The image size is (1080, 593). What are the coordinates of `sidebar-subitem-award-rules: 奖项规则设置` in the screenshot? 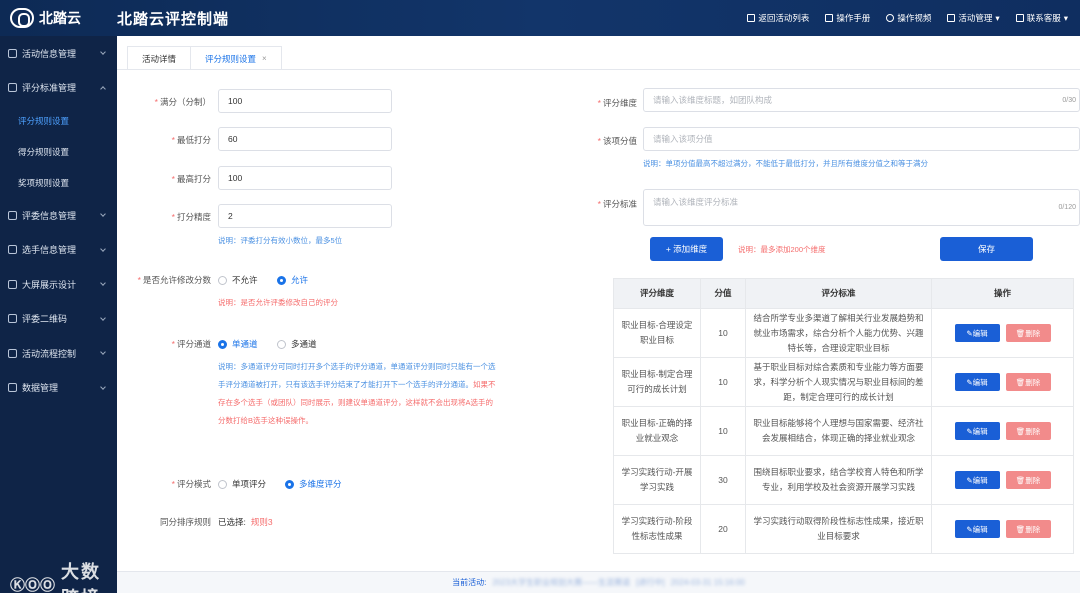 It's located at (58, 182).